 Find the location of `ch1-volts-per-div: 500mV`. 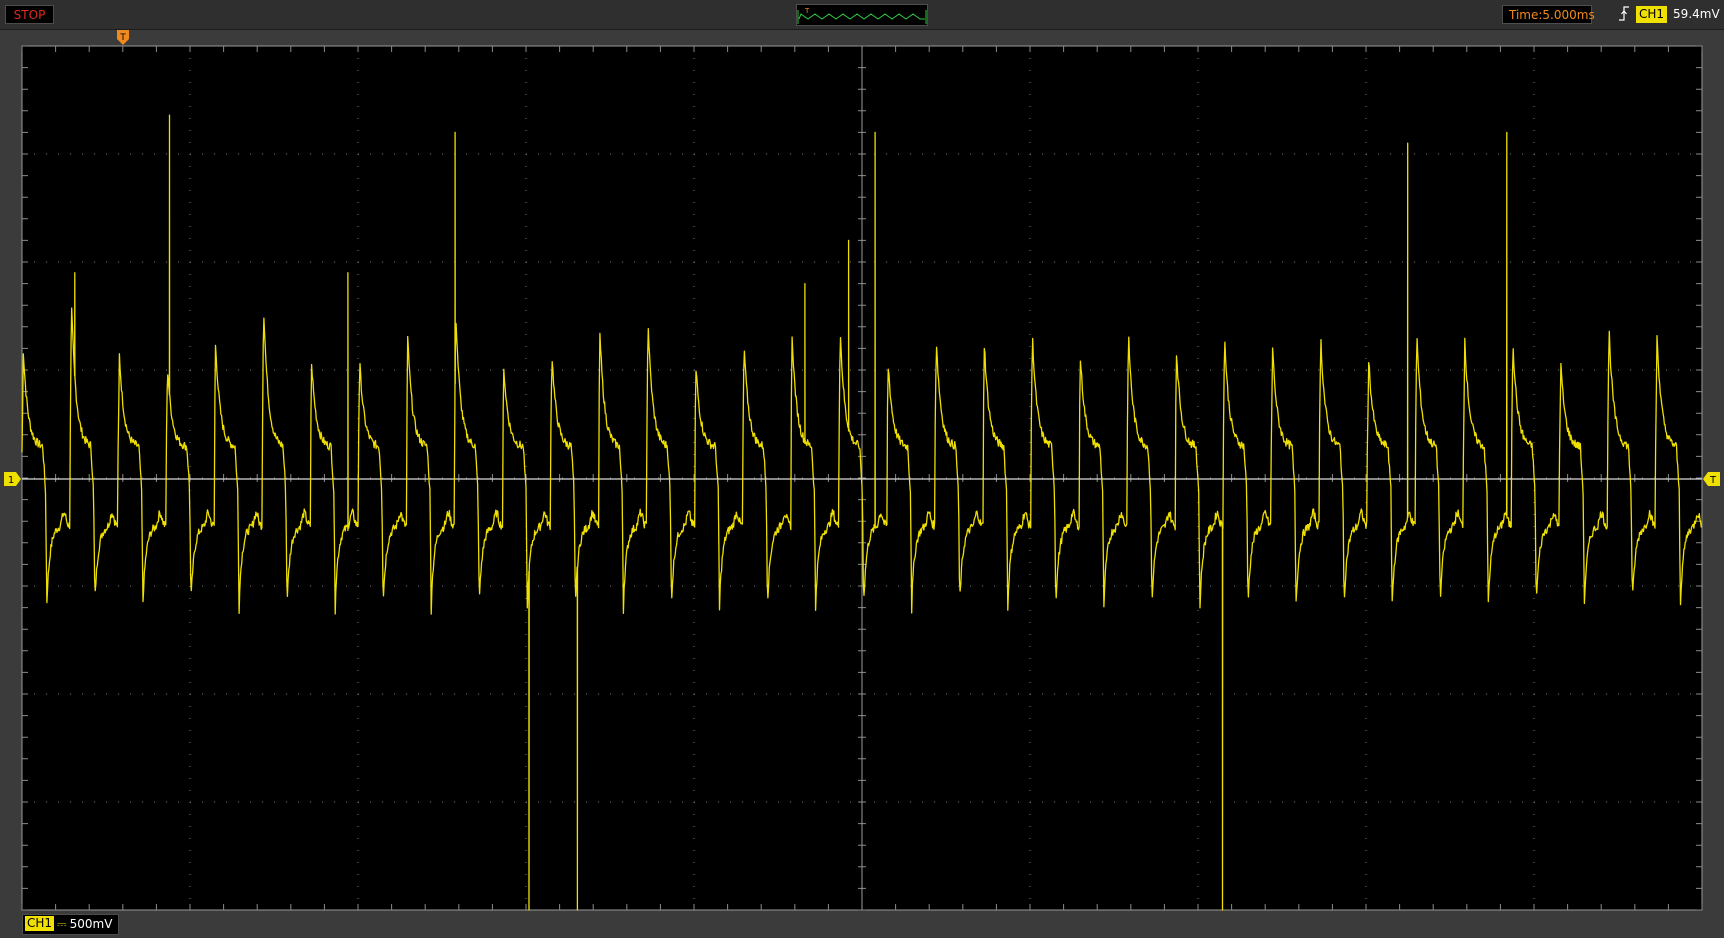

ch1-volts-per-div: 500mV is located at coordinates (91, 924).